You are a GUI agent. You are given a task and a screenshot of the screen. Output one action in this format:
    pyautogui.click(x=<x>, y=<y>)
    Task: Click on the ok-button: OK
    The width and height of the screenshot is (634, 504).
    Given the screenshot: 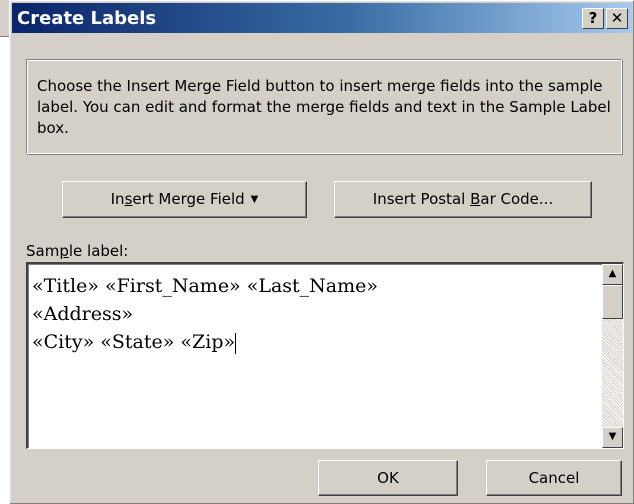 What is the action you would take?
    pyautogui.click(x=388, y=478)
    